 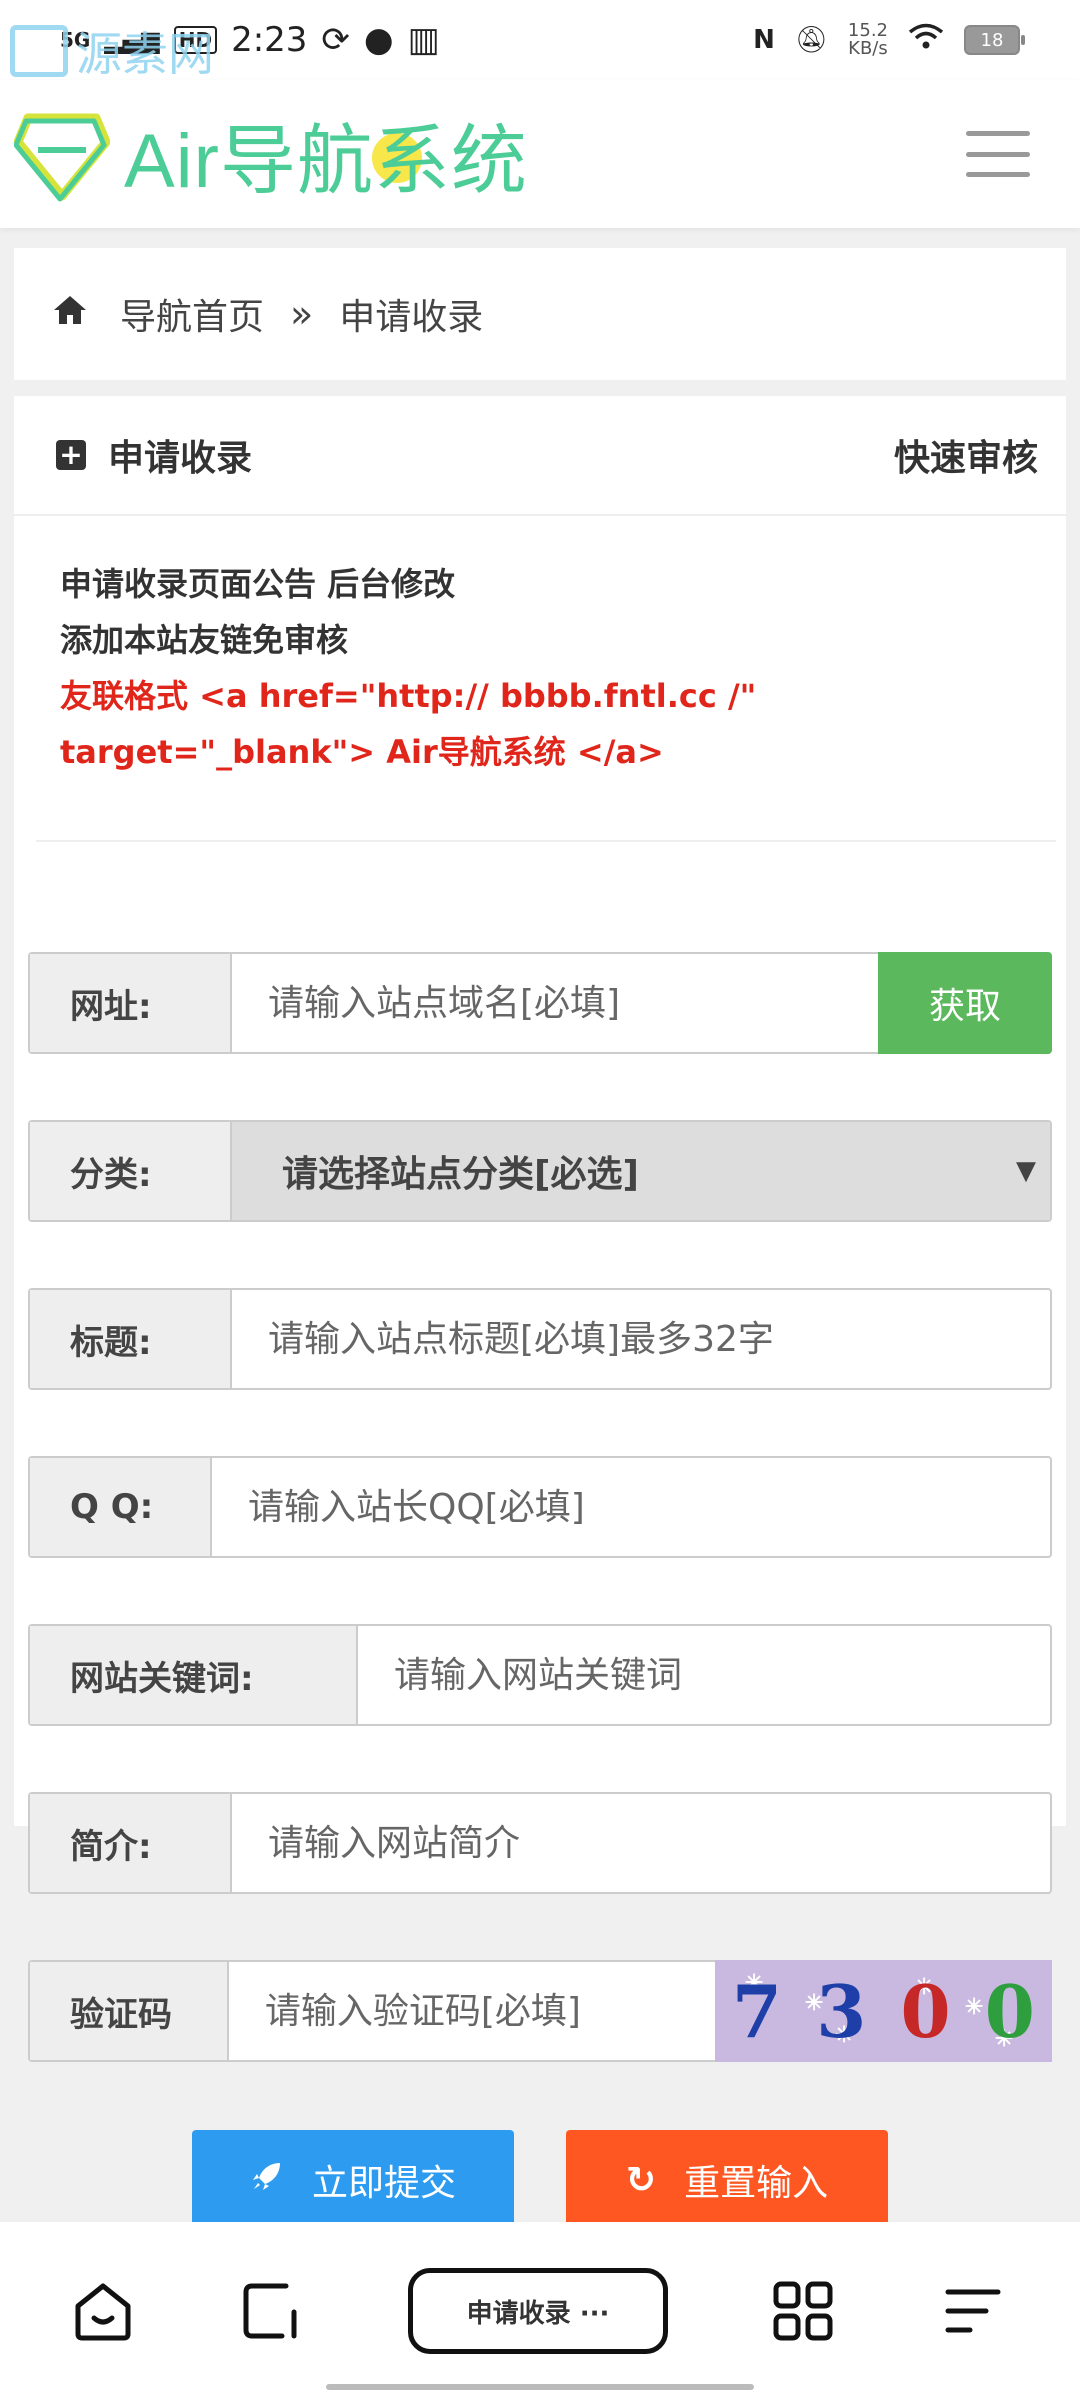 What do you see at coordinates (803, 2311) in the screenshot?
I see `apps-grid-icon` at bounding box center [803, 2311].